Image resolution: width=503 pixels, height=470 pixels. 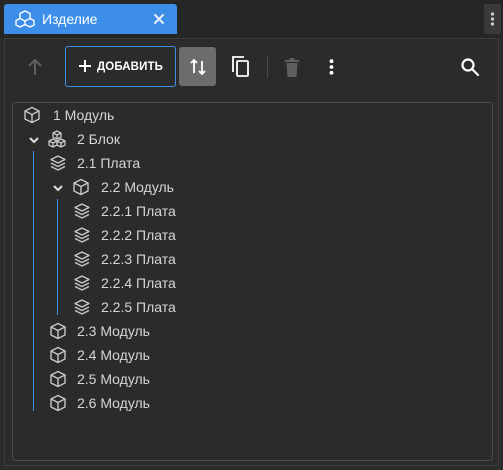 What do you see at coordinates (159, 19) in the screenshot?
I see `close-icon` at bounding box center [159, 19].